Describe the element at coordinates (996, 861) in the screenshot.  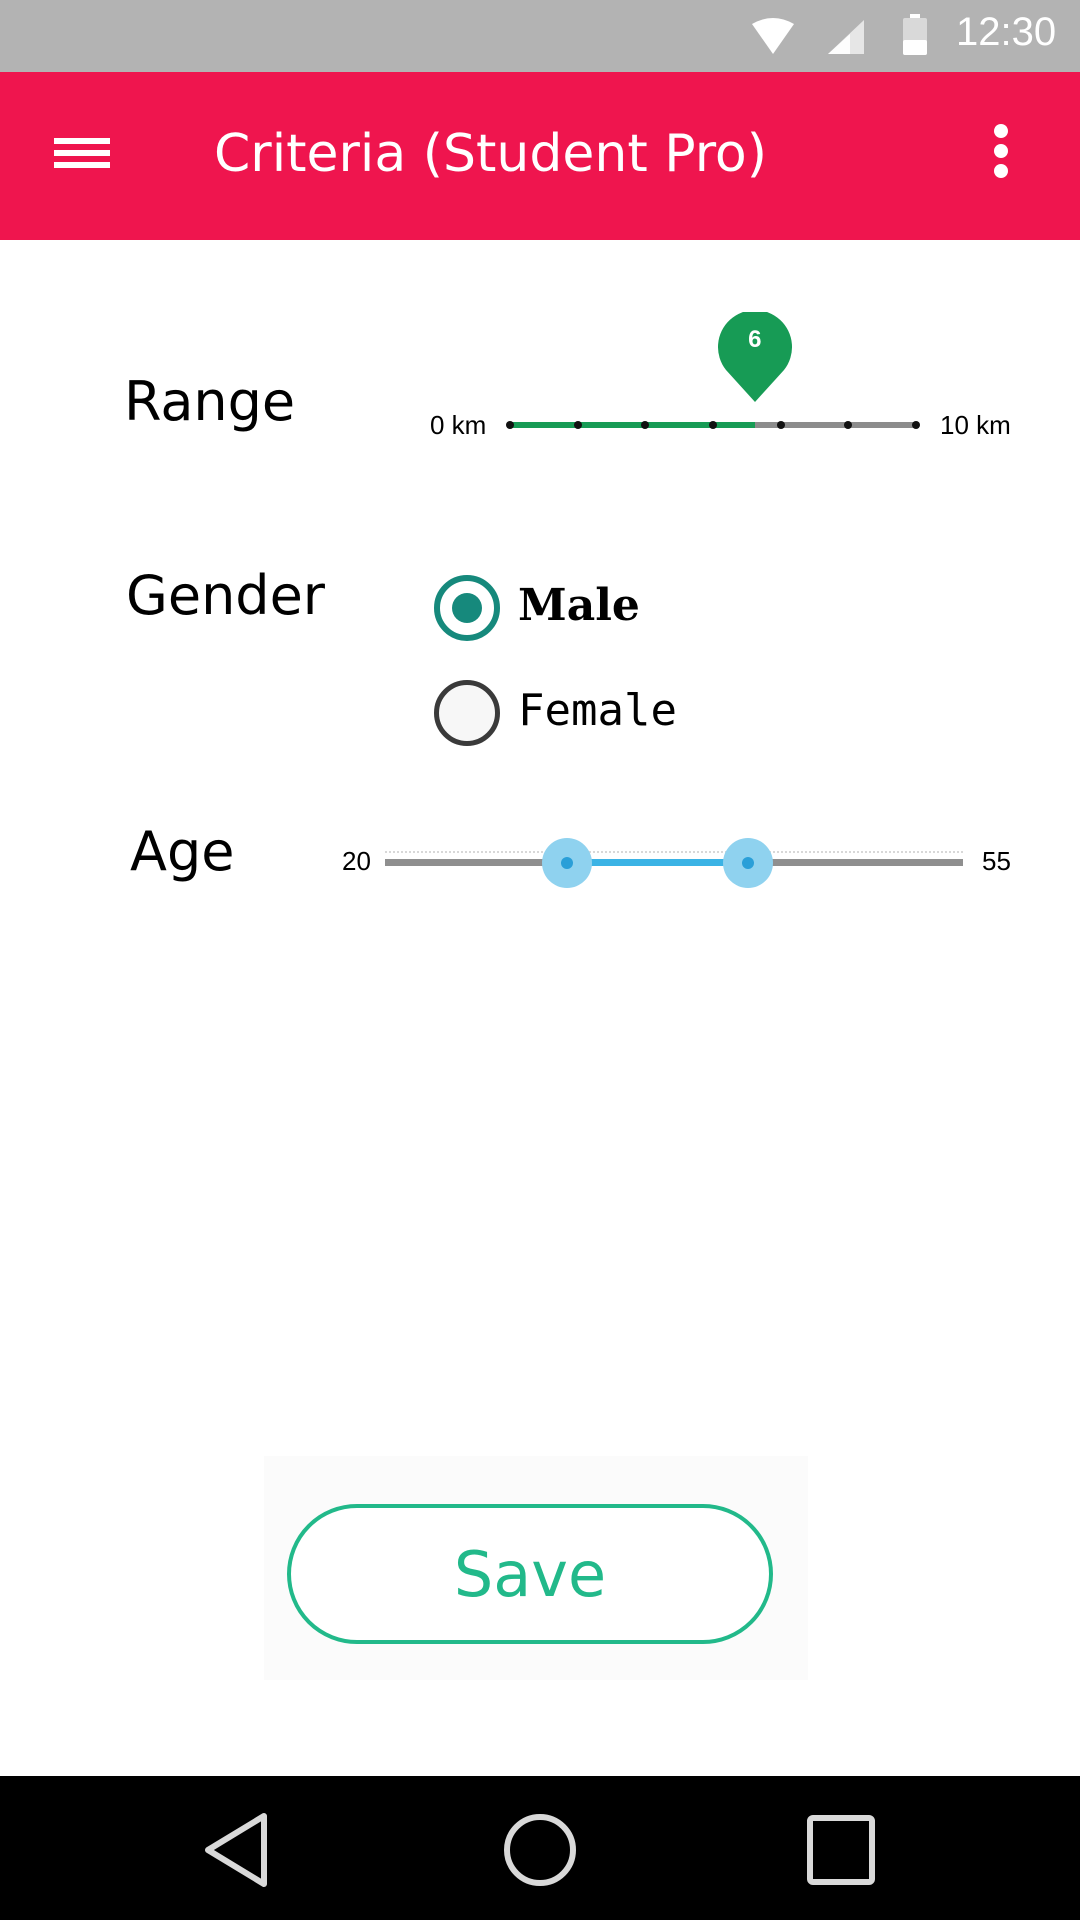
I see `age-max-label: 55` at that location.